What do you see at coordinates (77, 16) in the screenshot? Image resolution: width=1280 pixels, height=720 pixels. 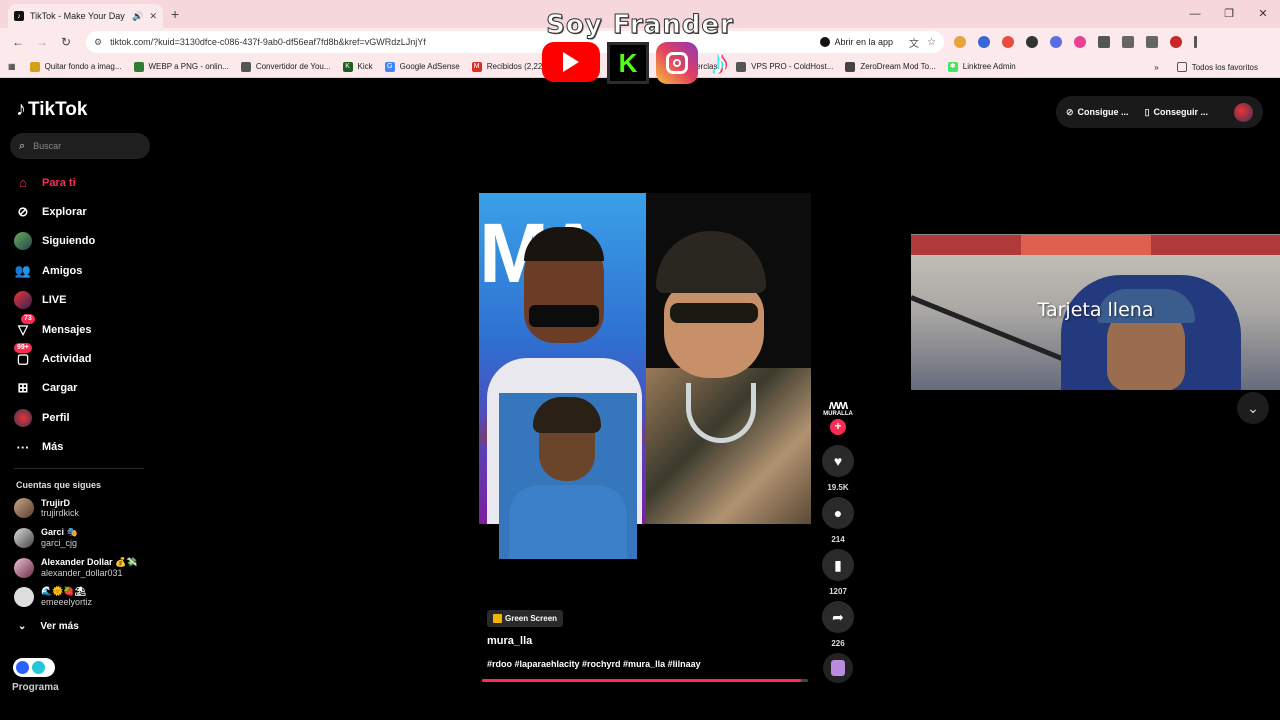 I see `tab-title: TikTok - Make Your Day` at bounding box center [77, 16].